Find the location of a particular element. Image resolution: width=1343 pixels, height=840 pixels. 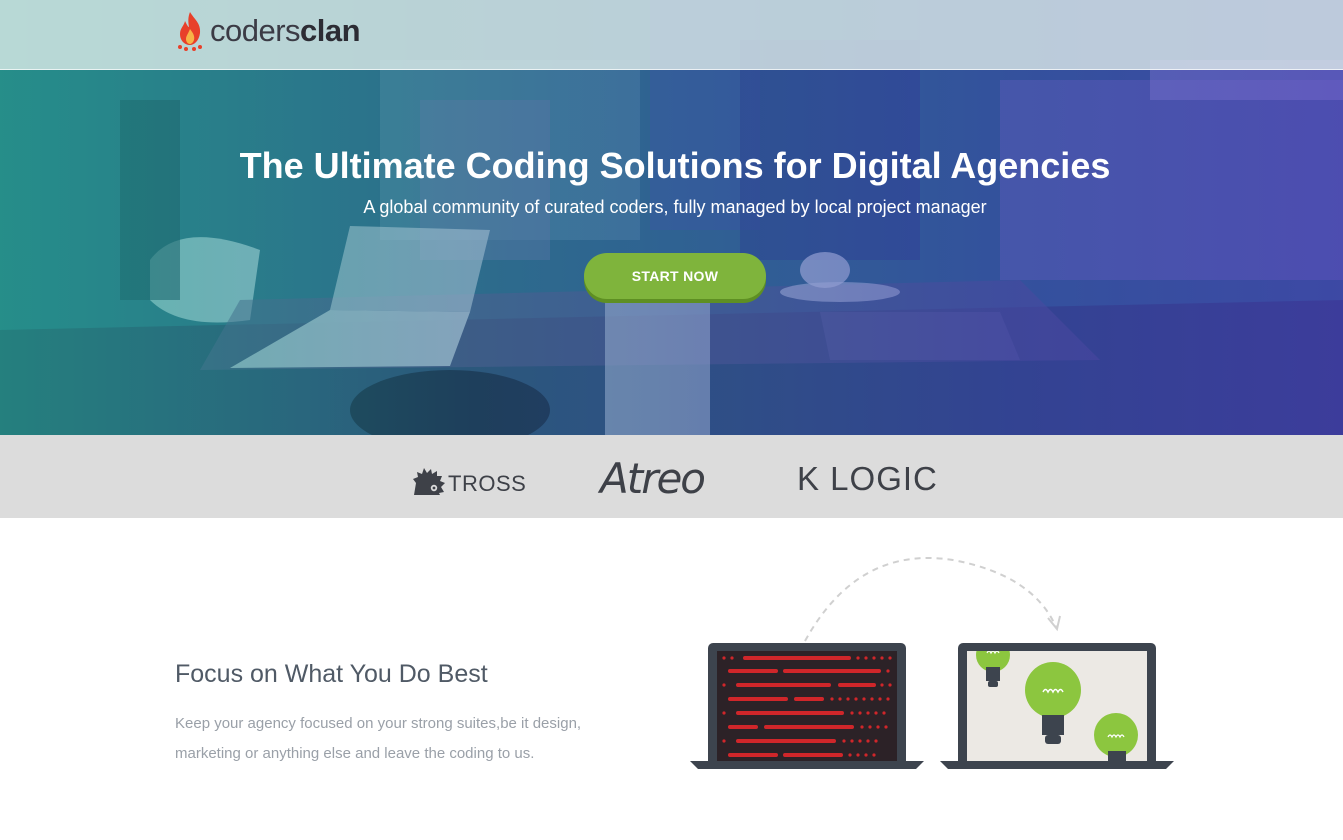

start-now-button: START NOW is located at coordinates (675, 276).